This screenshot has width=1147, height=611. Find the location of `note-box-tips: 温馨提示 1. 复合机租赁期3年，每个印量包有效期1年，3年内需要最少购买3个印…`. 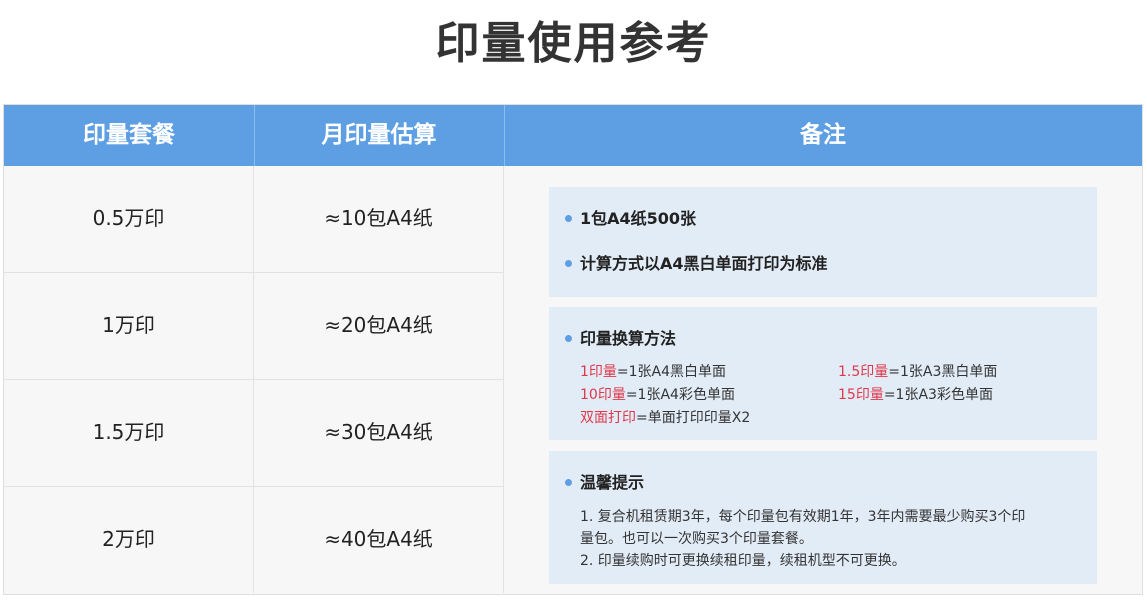

note-box-tips: 温馨提示 1. 复合机租赁期3年，每个印量包有效期1年，3年内需要最少购买3个印… is located at coordinates (823, 517).